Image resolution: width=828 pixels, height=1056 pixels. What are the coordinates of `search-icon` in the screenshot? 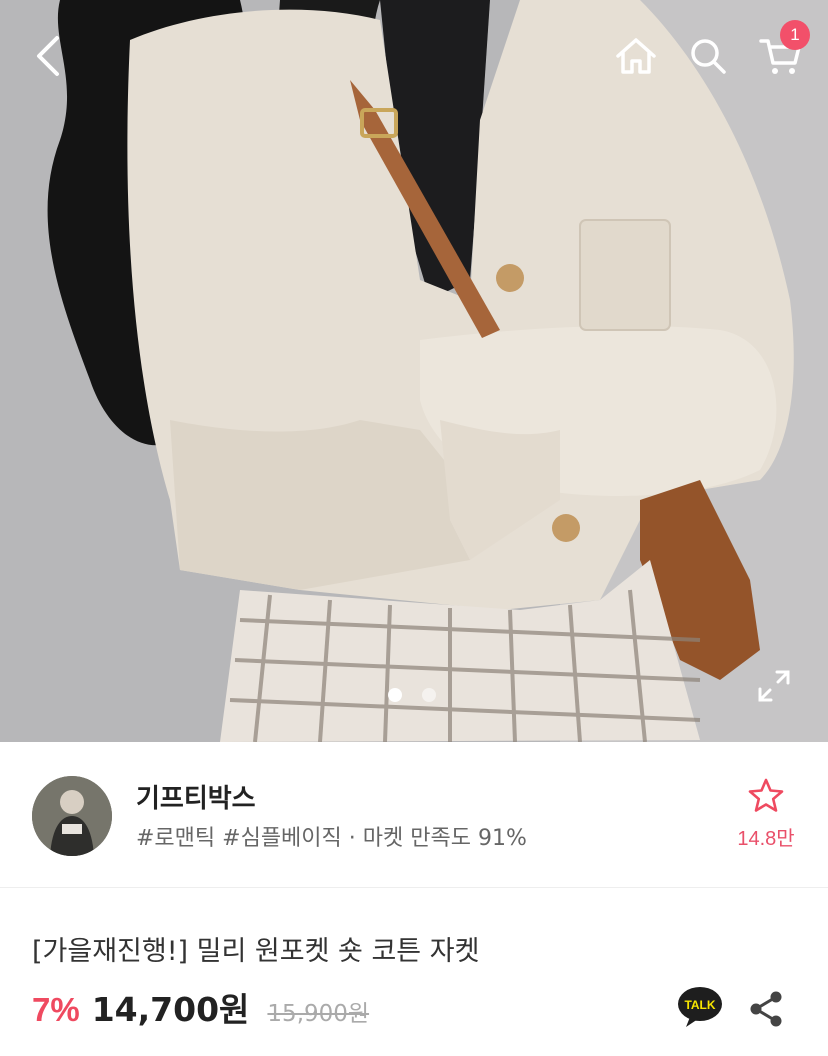 It's located at (708, 56).